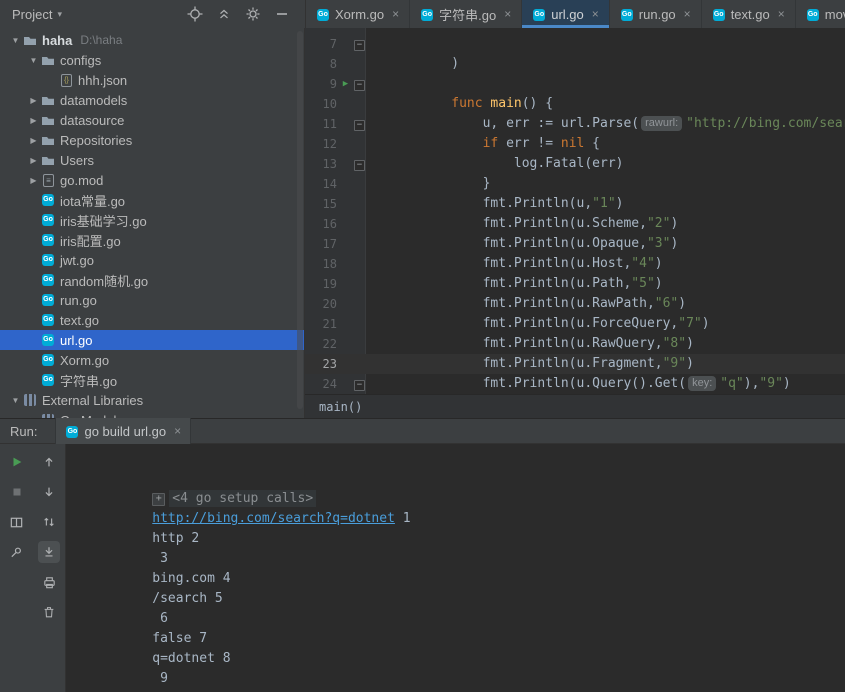 This screenshot has height=692, width=845. I want to click on tree-row: 字符串.go, so click(152, 380).